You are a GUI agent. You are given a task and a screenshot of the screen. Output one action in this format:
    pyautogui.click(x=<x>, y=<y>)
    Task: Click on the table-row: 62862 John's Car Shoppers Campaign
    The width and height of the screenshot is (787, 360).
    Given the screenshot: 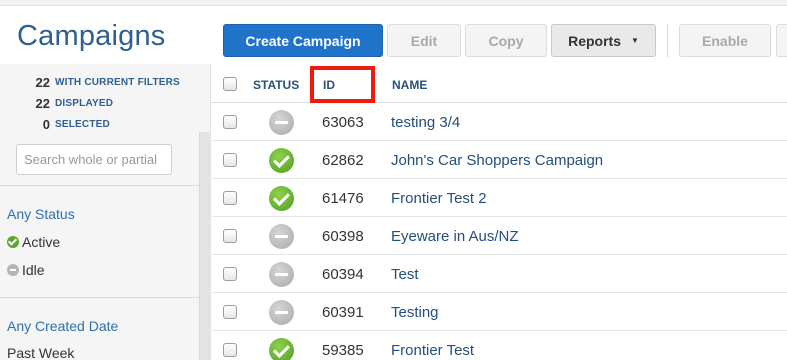 What is the action you would take?
    pyautogui.click(x=499, y=160)
    